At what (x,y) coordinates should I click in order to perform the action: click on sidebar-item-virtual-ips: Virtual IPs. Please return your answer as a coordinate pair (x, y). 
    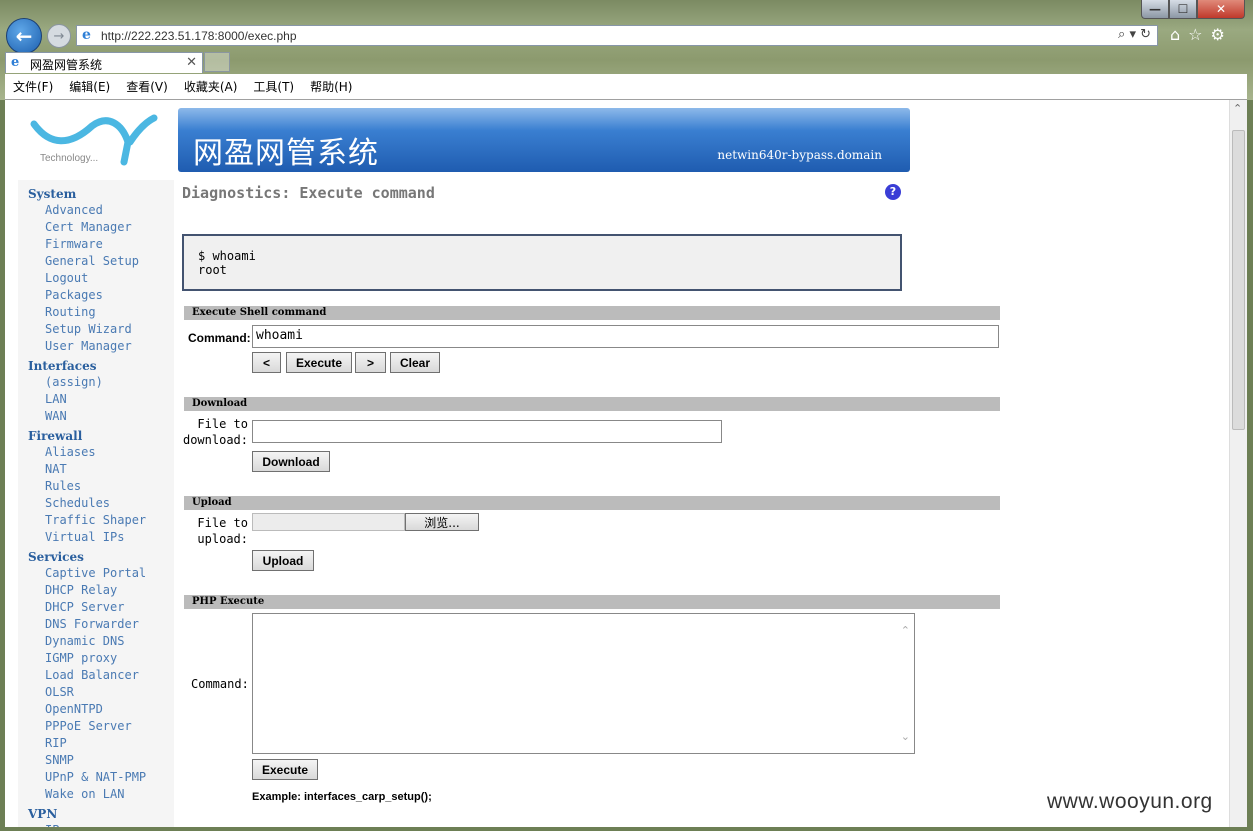
    Looking at the image, I should click on (96, 537).